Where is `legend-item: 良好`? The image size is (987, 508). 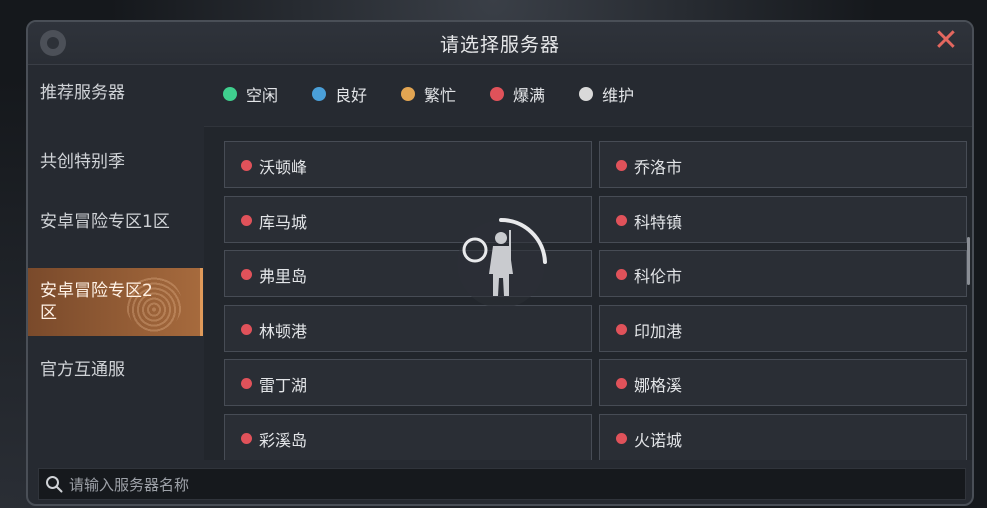
legend-item: 良好 is located at coordinates (339, 94).